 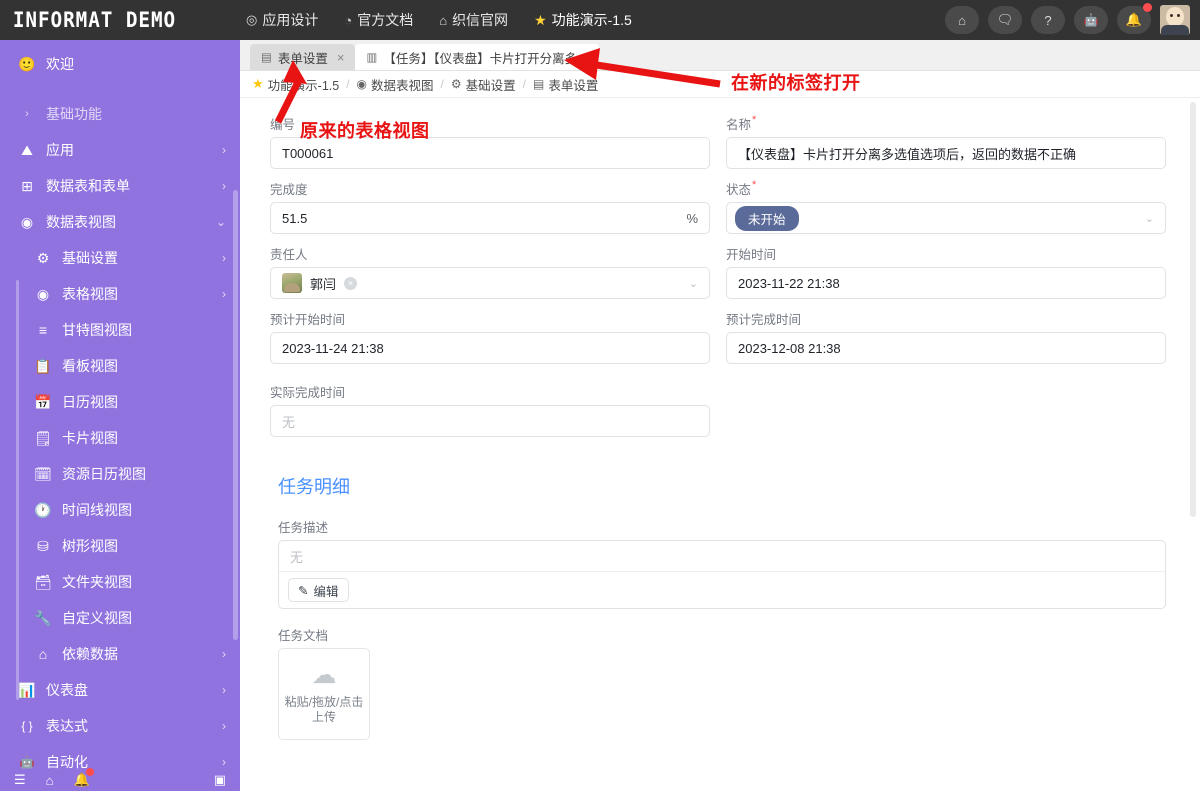 What do you see at coordinates (722, 556) in the screenshot?
I see `task-description-input: 无` at bounding box center [722, 556].